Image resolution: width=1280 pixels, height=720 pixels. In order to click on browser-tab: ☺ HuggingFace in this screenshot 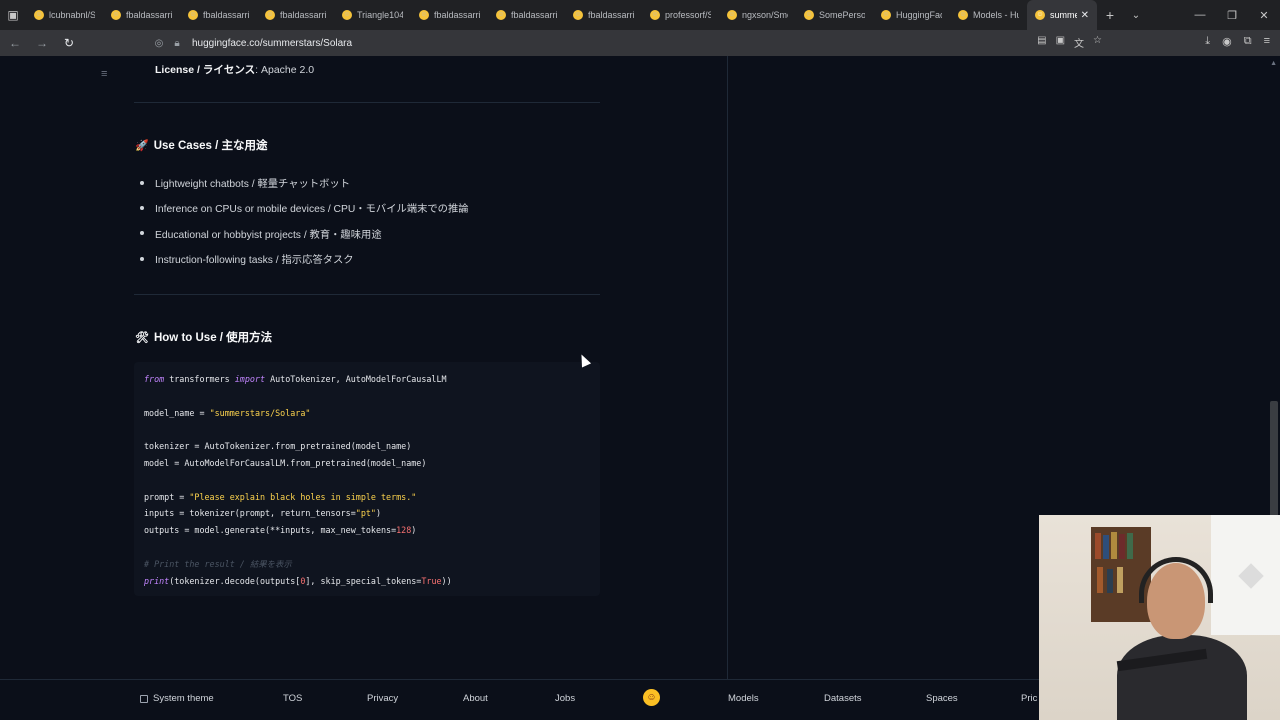, I will do `click(911, 15)`.